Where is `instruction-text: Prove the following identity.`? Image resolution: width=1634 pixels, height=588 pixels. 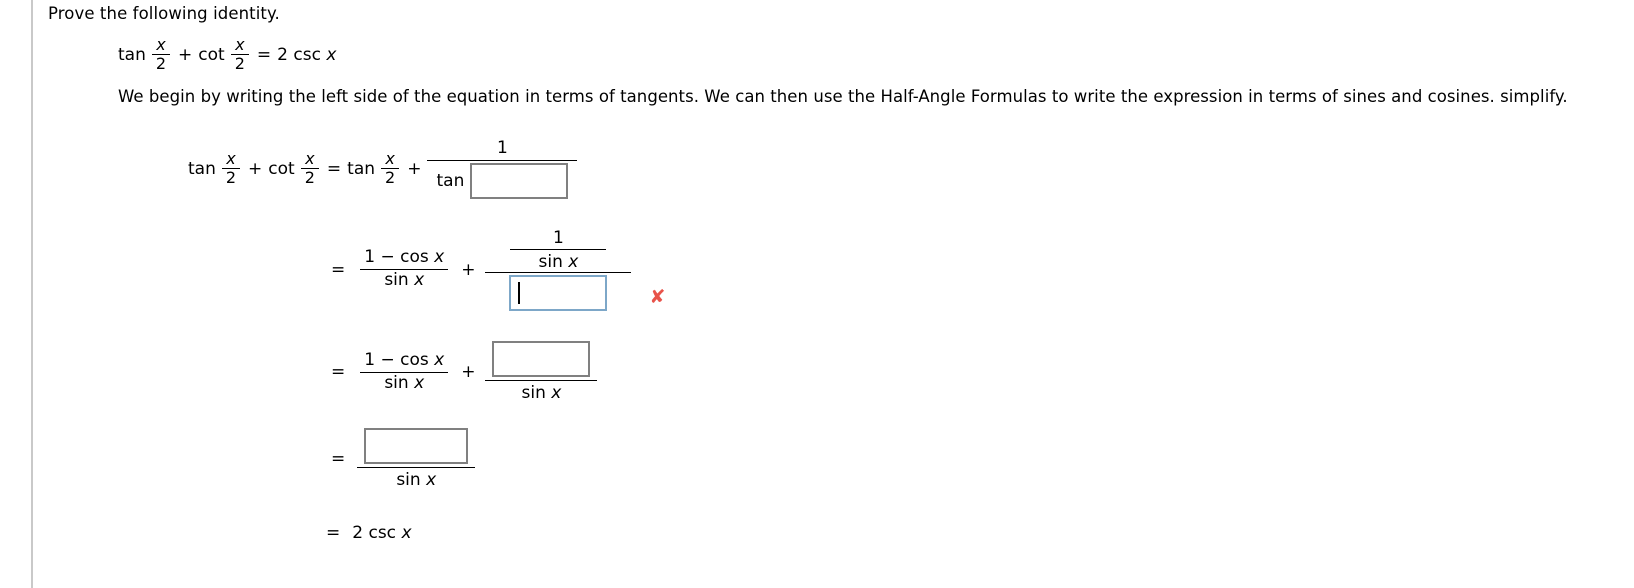 instruction-text: Prove the following identity. is located at coordinates (164, 13).